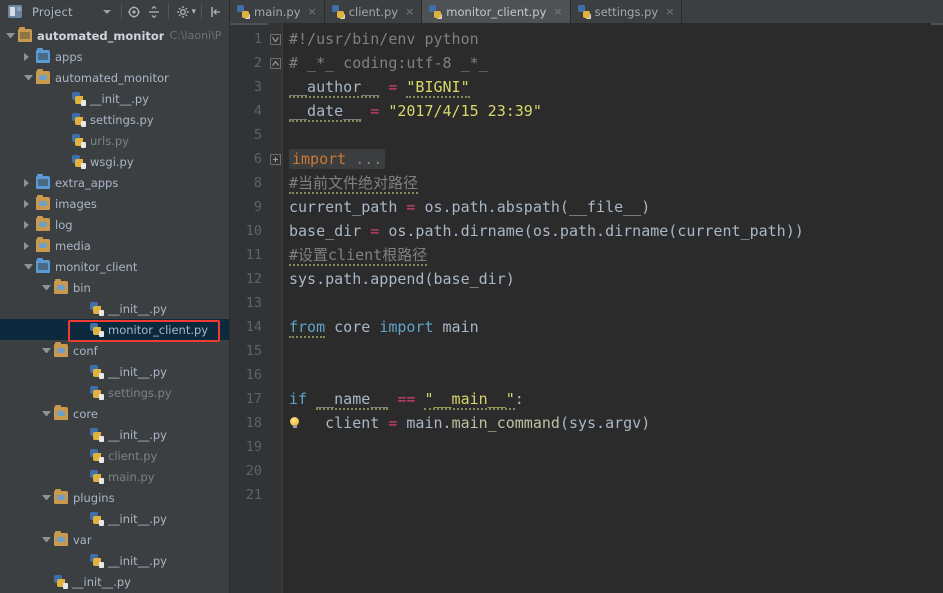  I want to click on tree-item-images: images, so click(114, 203).